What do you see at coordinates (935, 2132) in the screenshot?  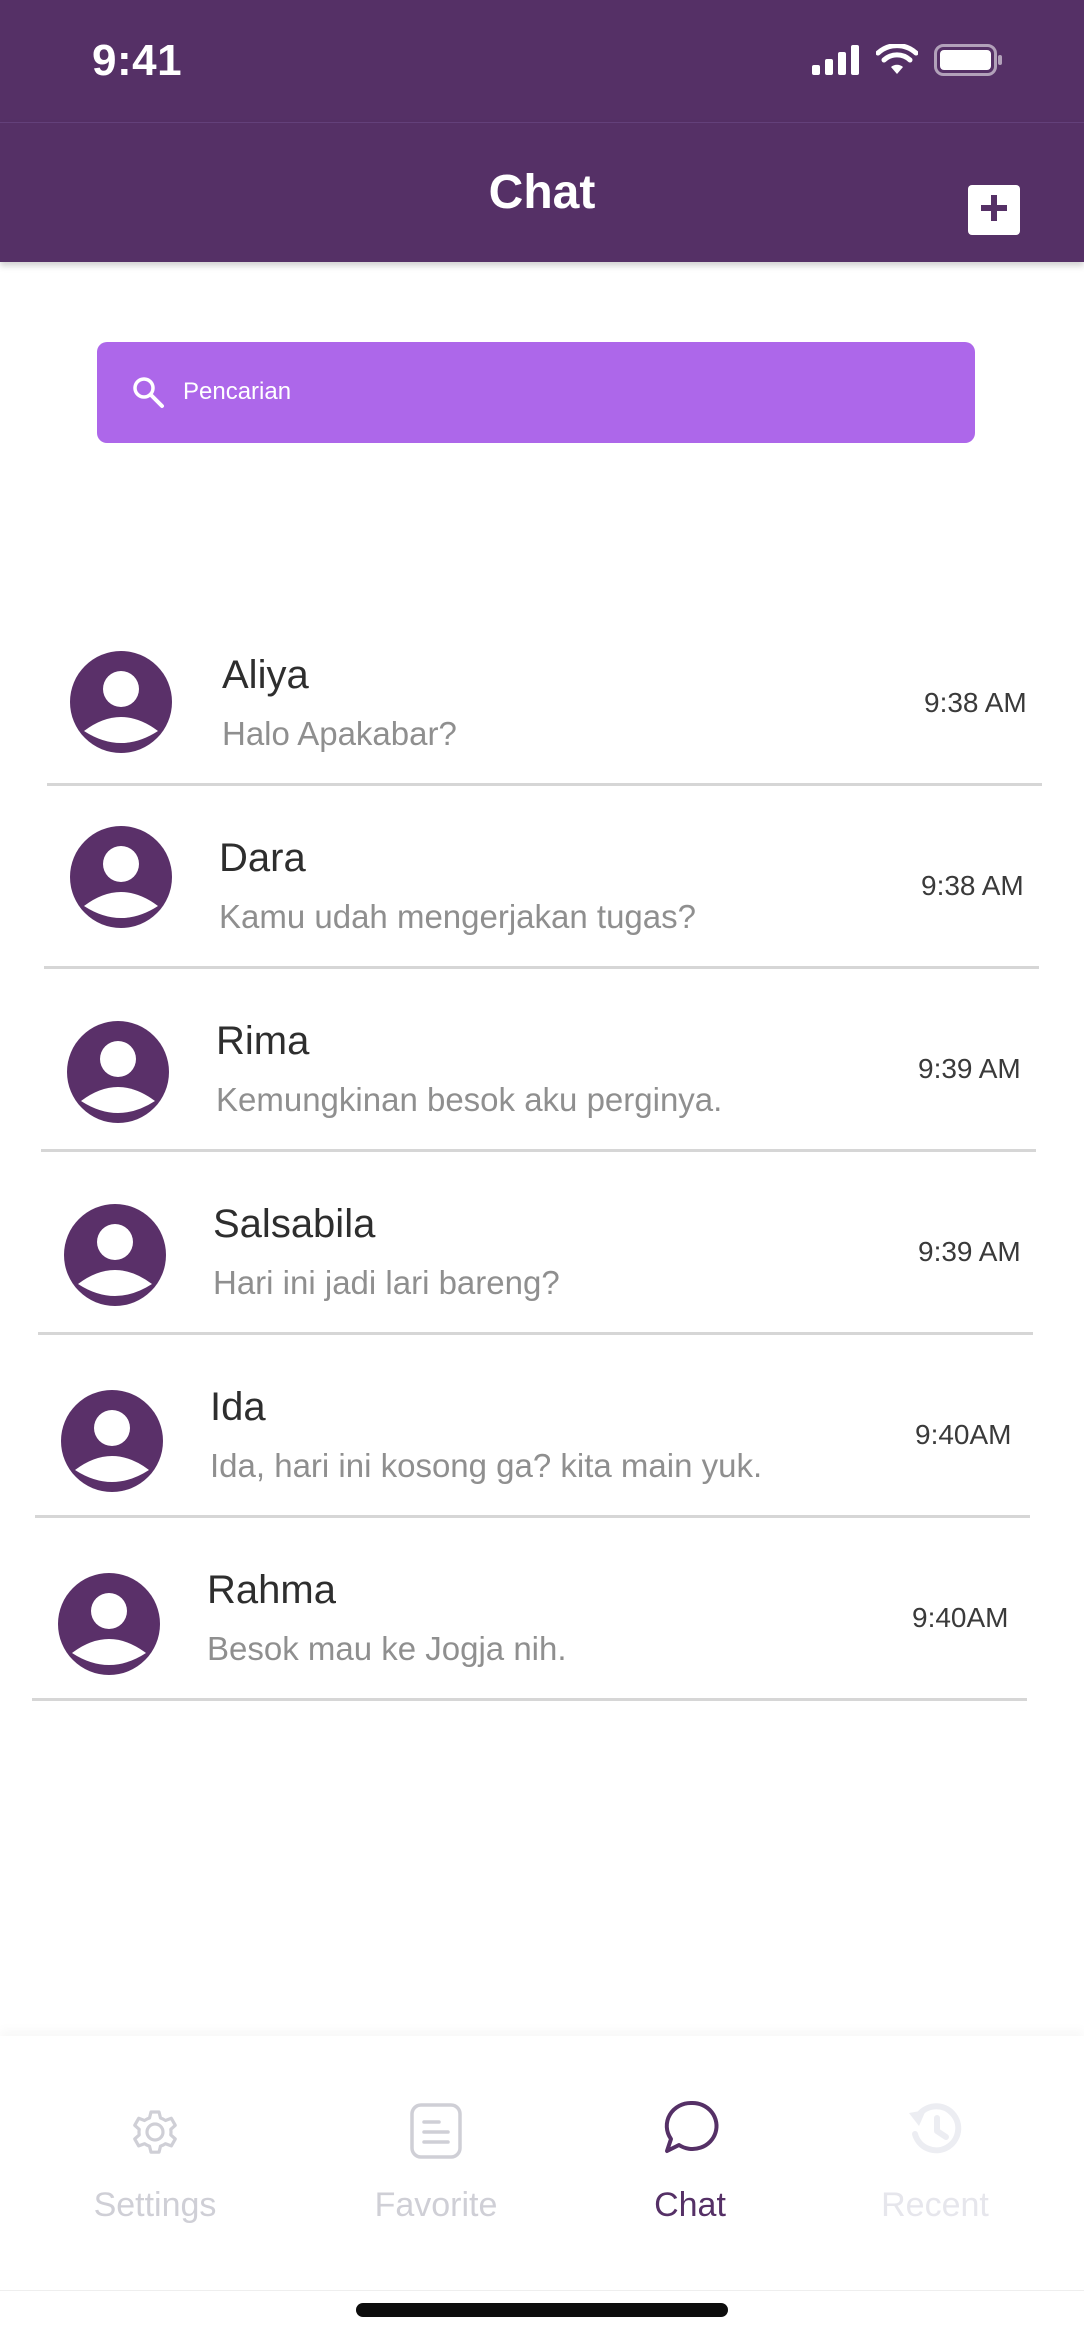 I see `history-icon` at bounding box center [935, 2132].